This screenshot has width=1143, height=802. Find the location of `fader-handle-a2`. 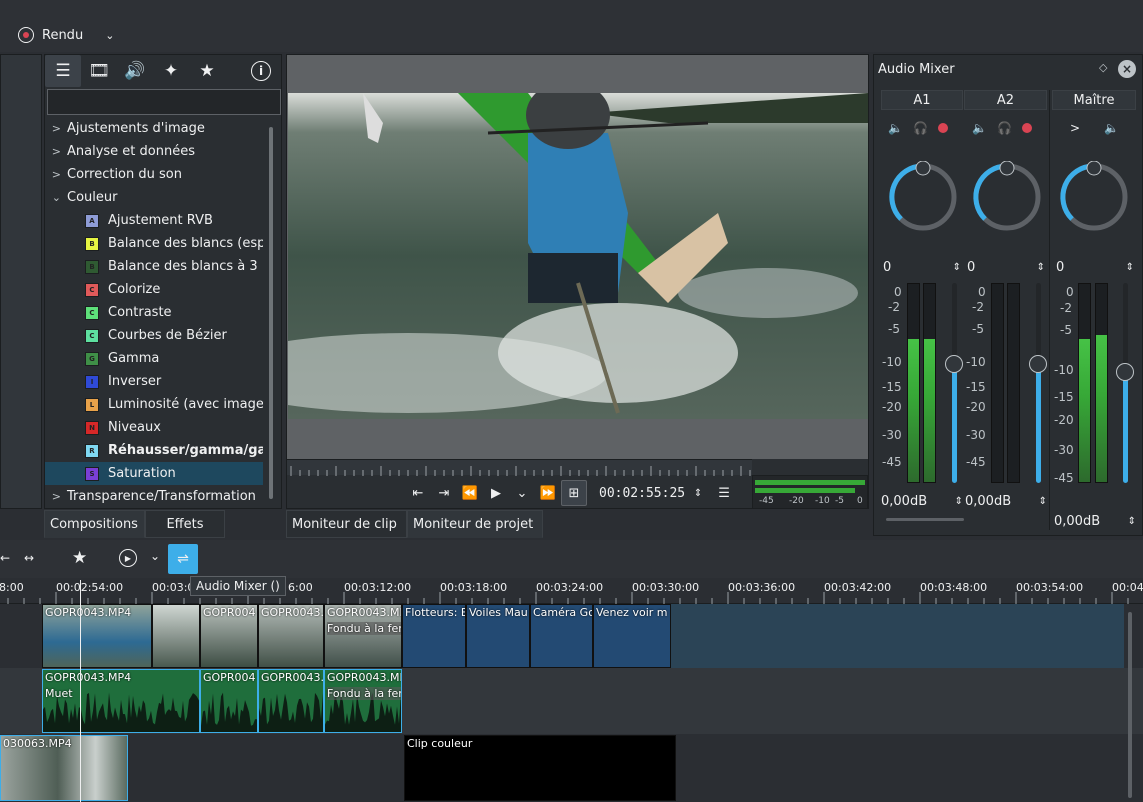

fader-handle-a2 is located at coordinates (1038, 364).